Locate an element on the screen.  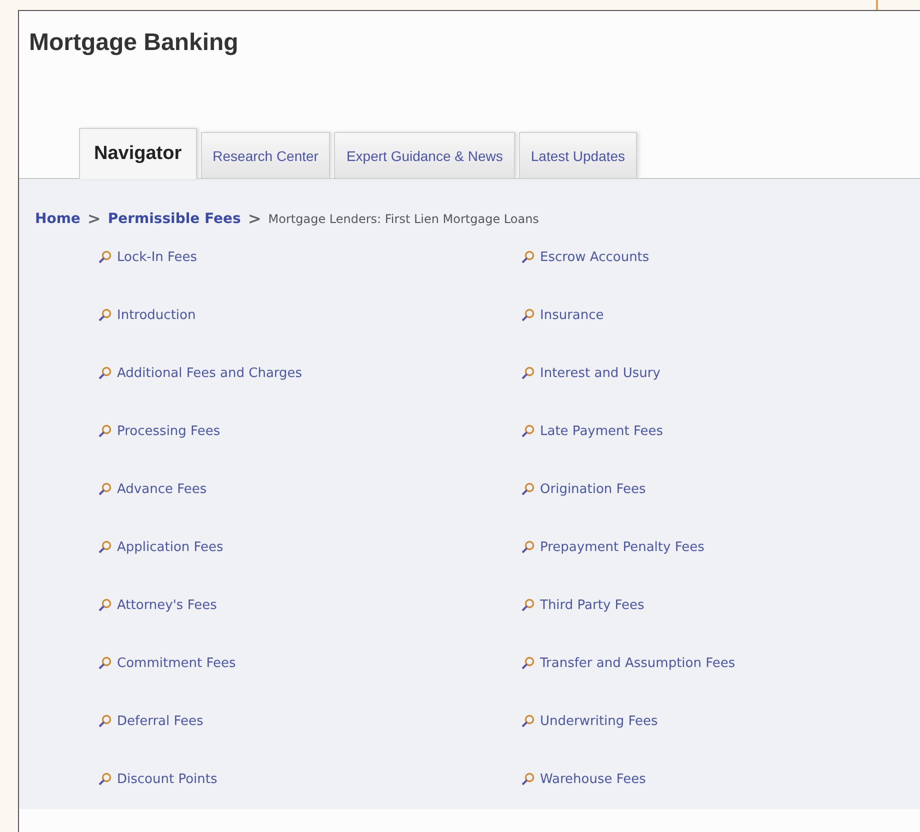
topic-link: Application Fees is located at coordinates (170, 547).